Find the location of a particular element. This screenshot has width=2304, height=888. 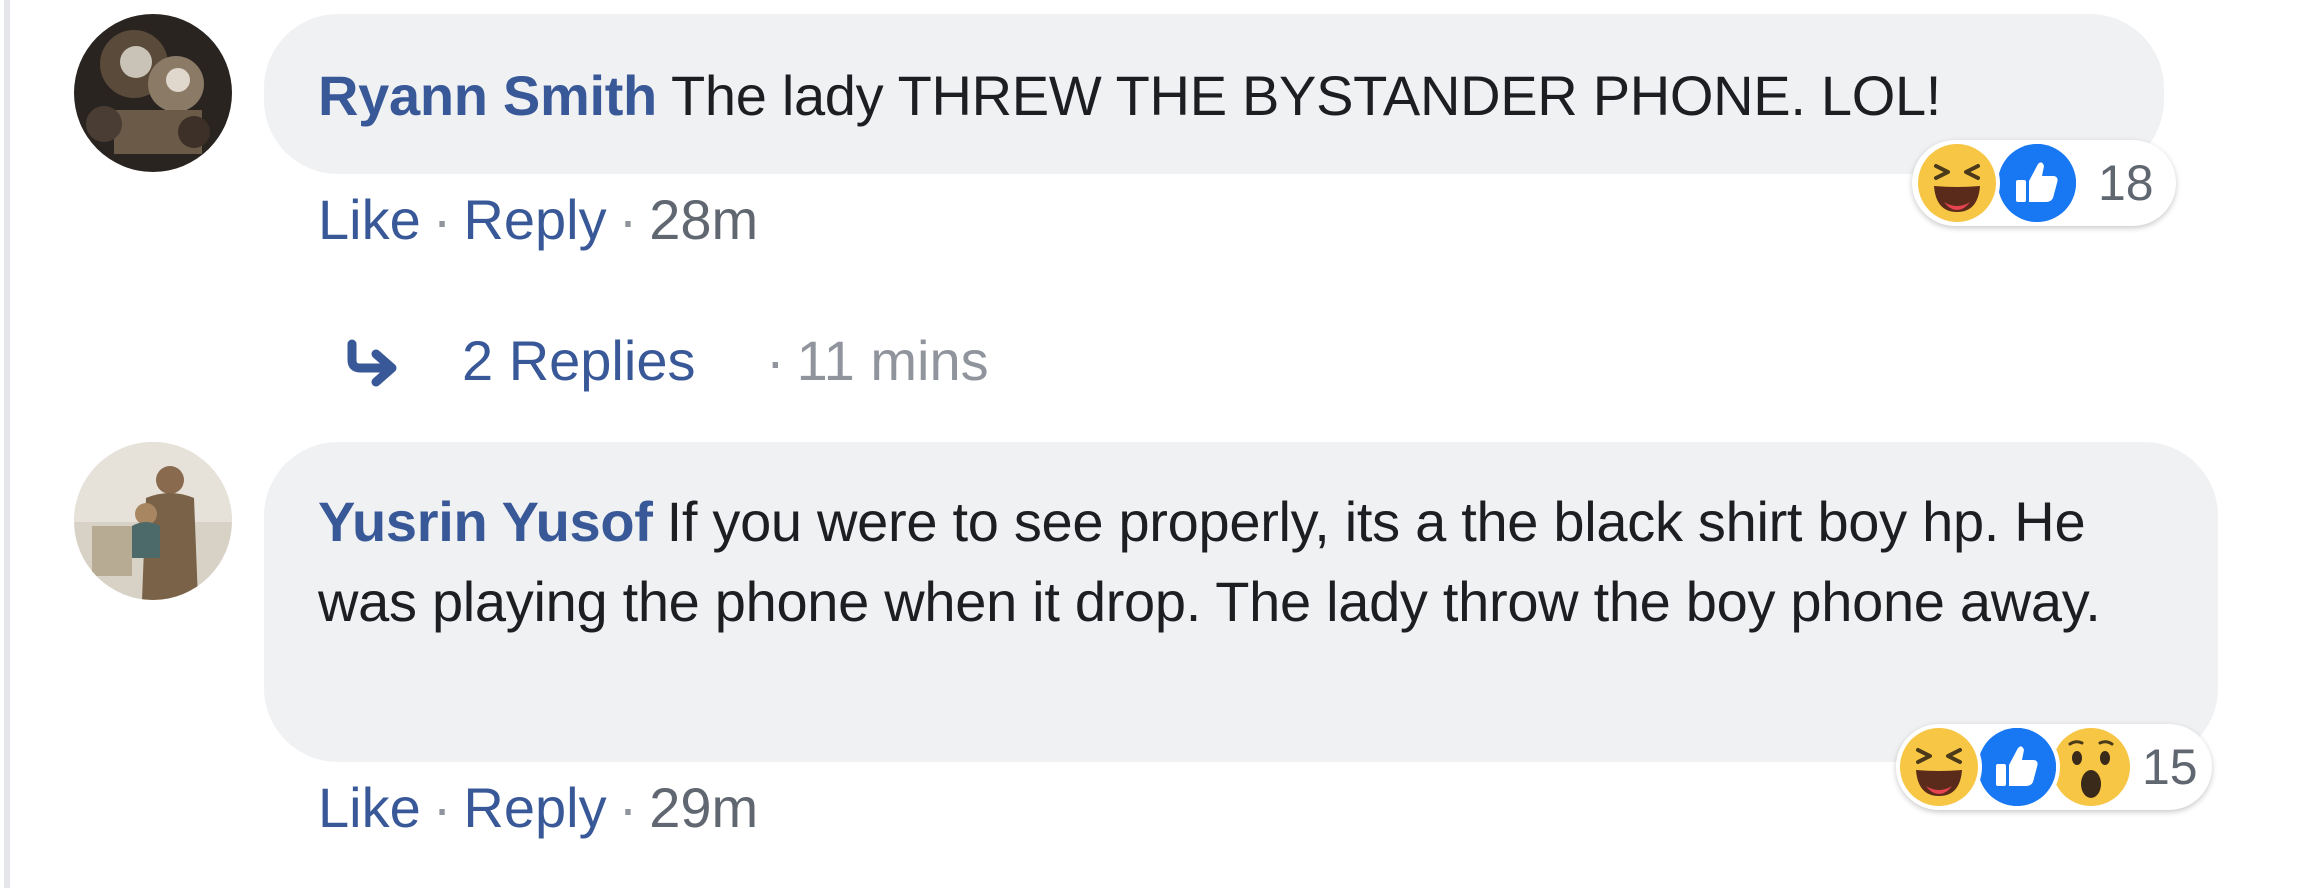

comment-text: The lady THREW THE BYSTANDER PHONE. LOL! is located at coordinates (1306, 95).